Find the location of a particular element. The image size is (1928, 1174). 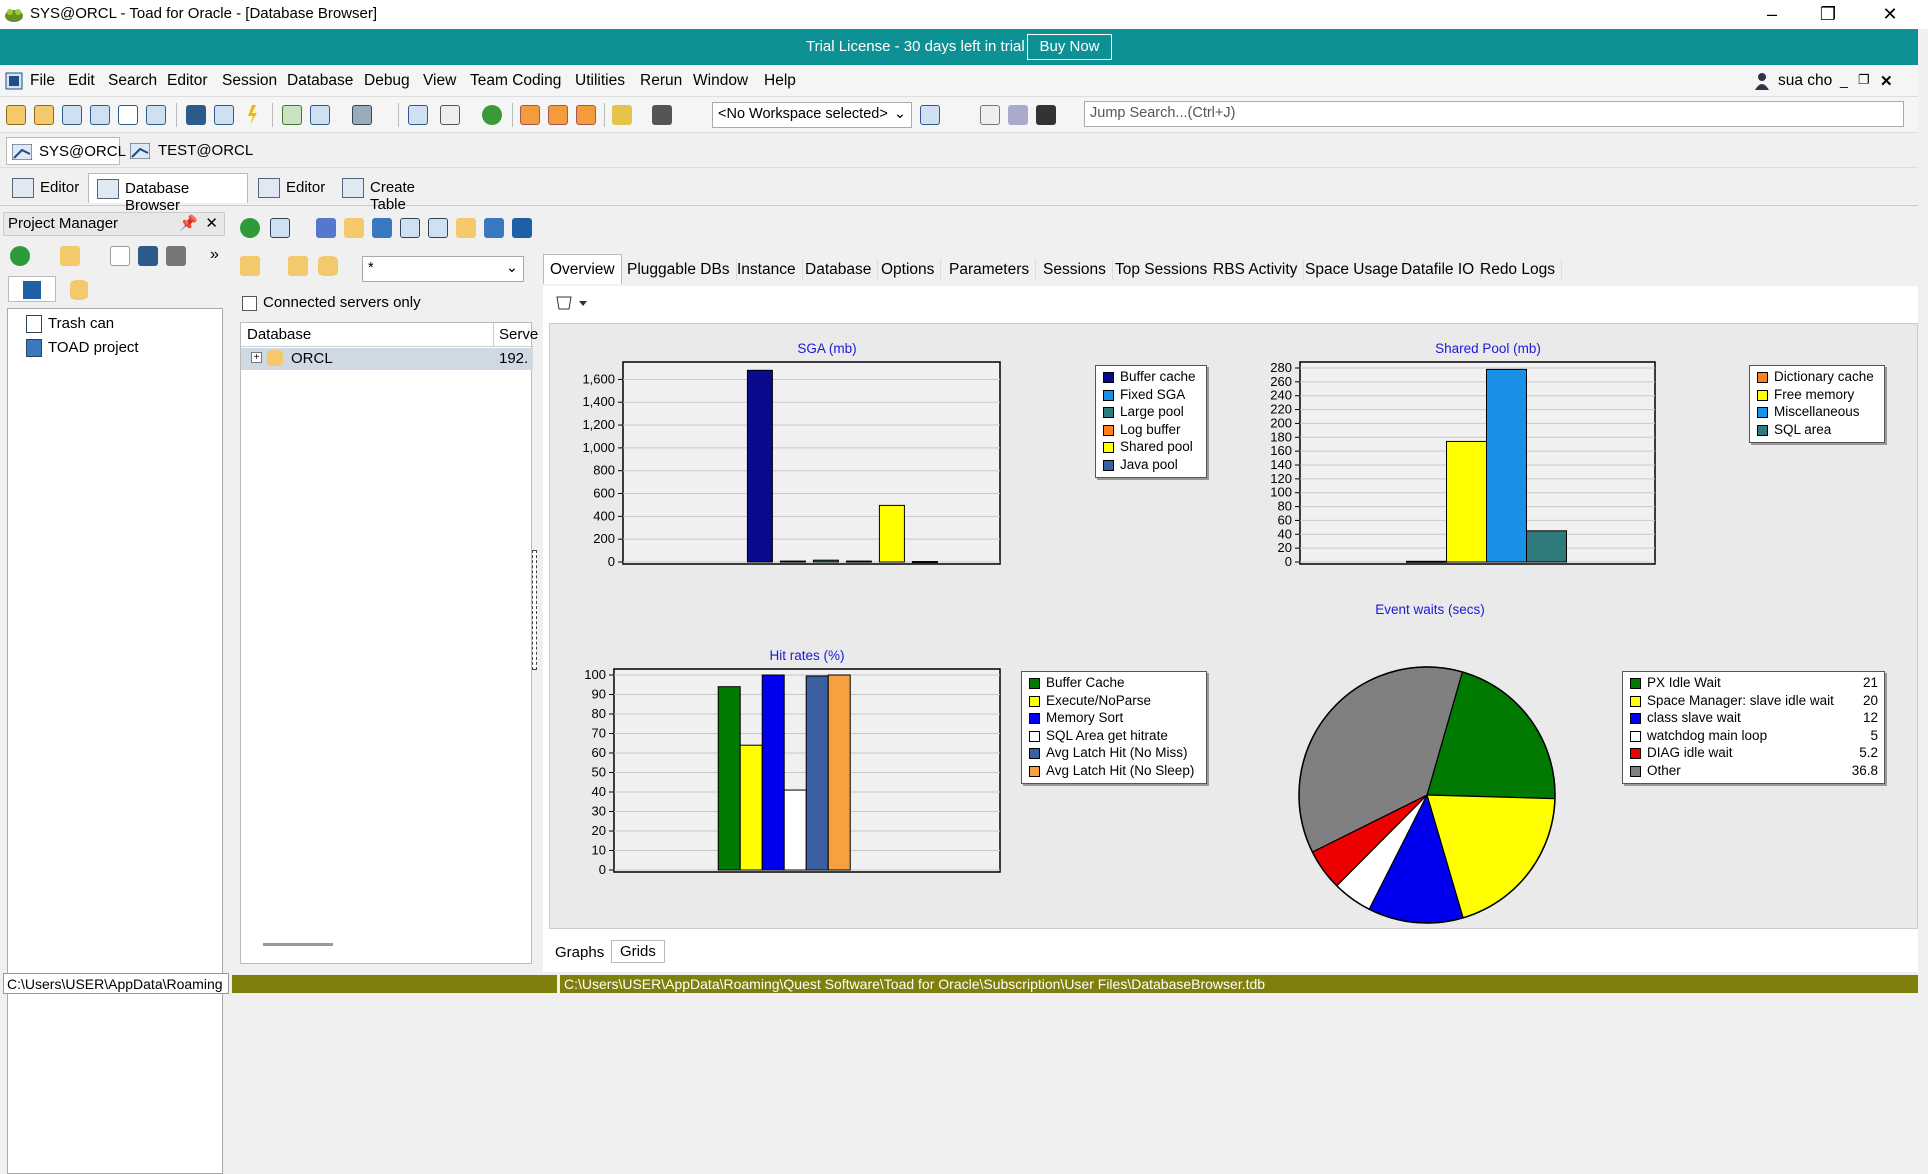

tree-item-trash-can: Trash can is located at coordinates (70, 324).